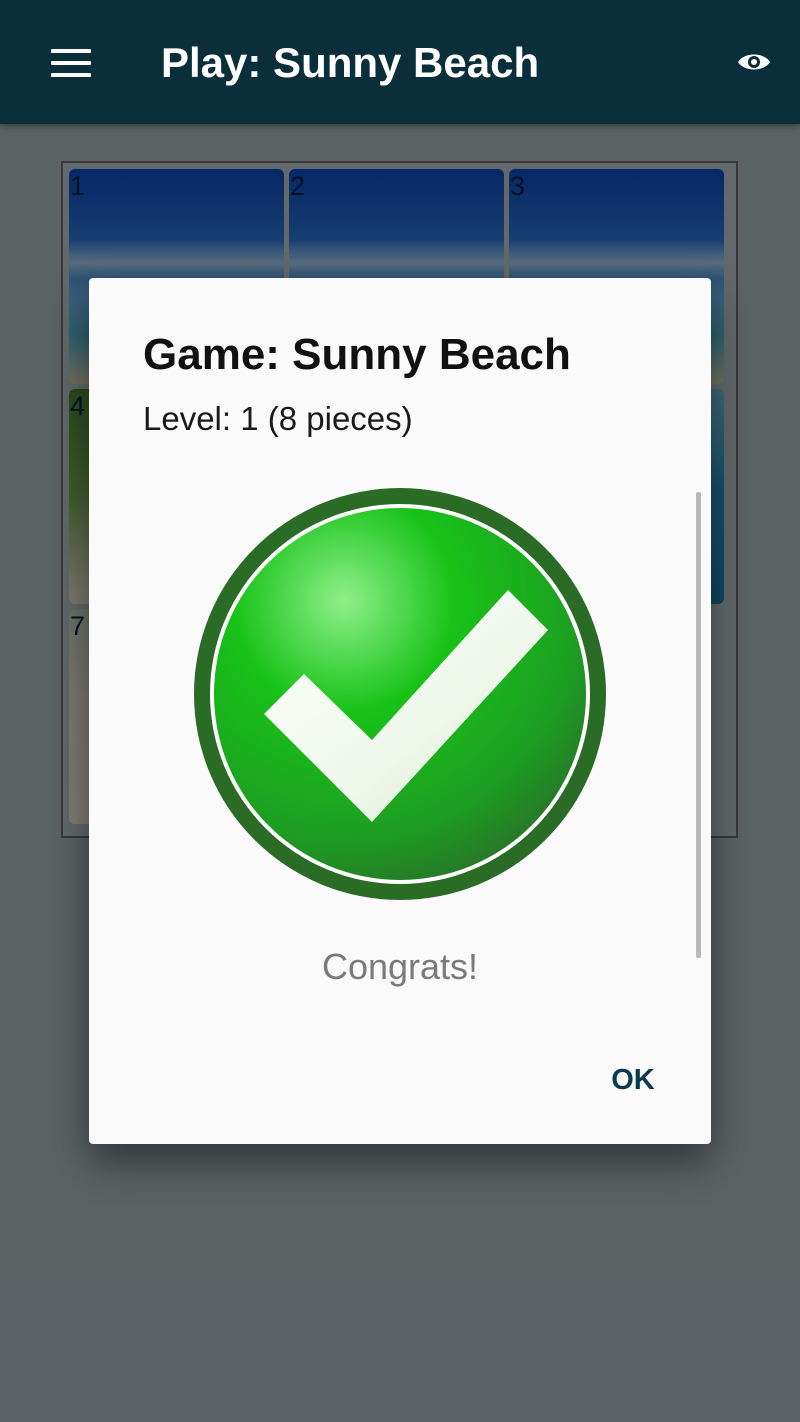  Describe the element at coordinates (698, 725) in the screenshot. I see `dialog-scrollbar` at that location.